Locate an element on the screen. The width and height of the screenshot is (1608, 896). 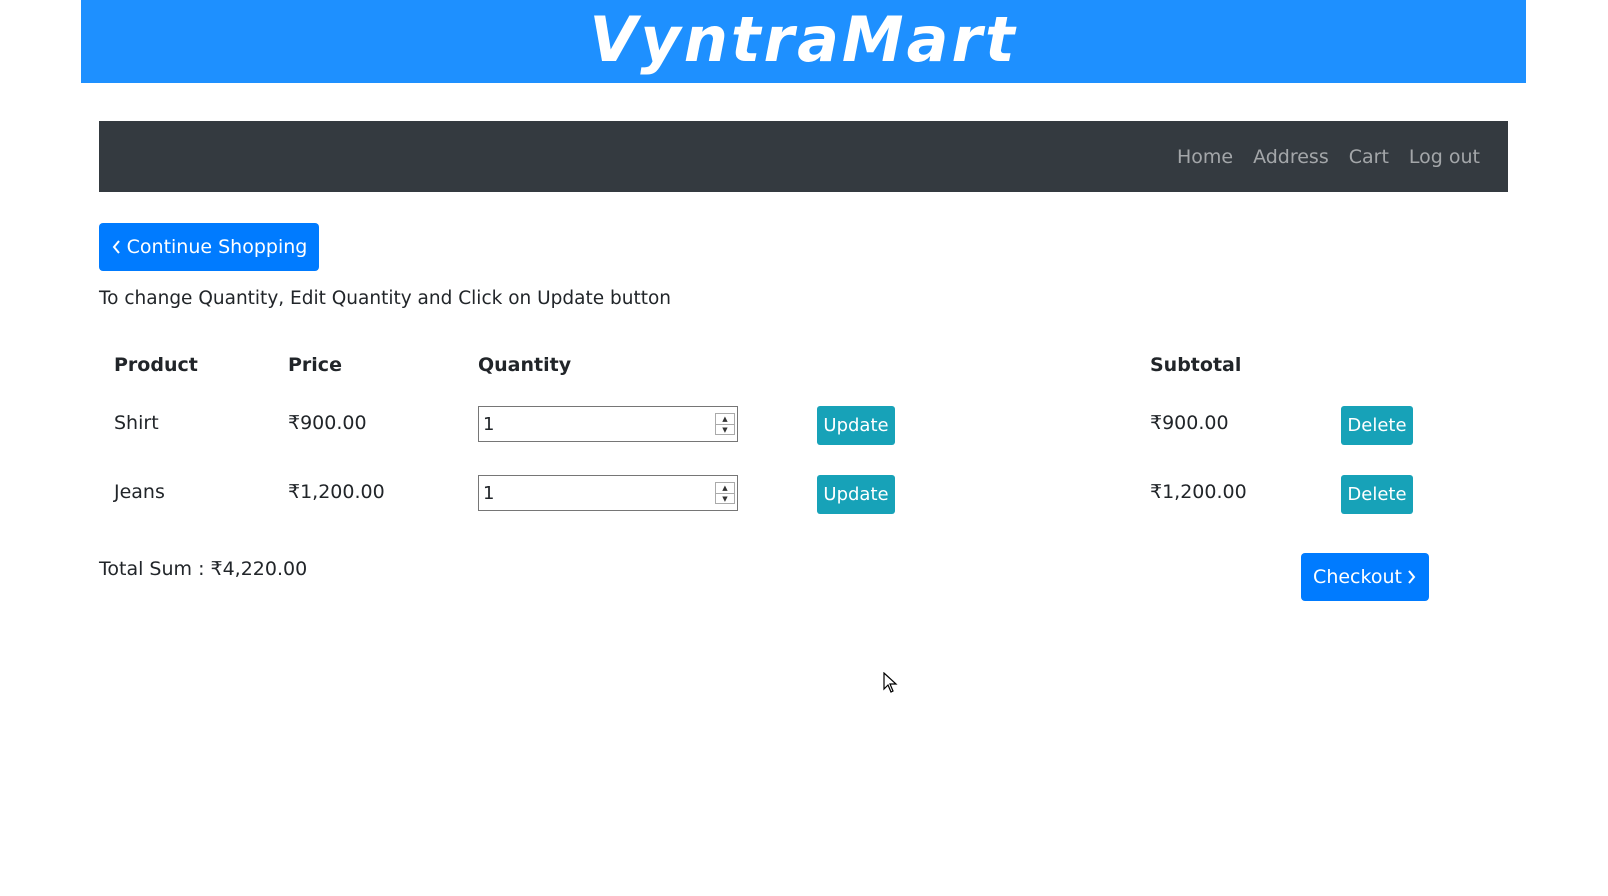
subtotal-value: ₹900.00 is located at coordinates (1189, 423).